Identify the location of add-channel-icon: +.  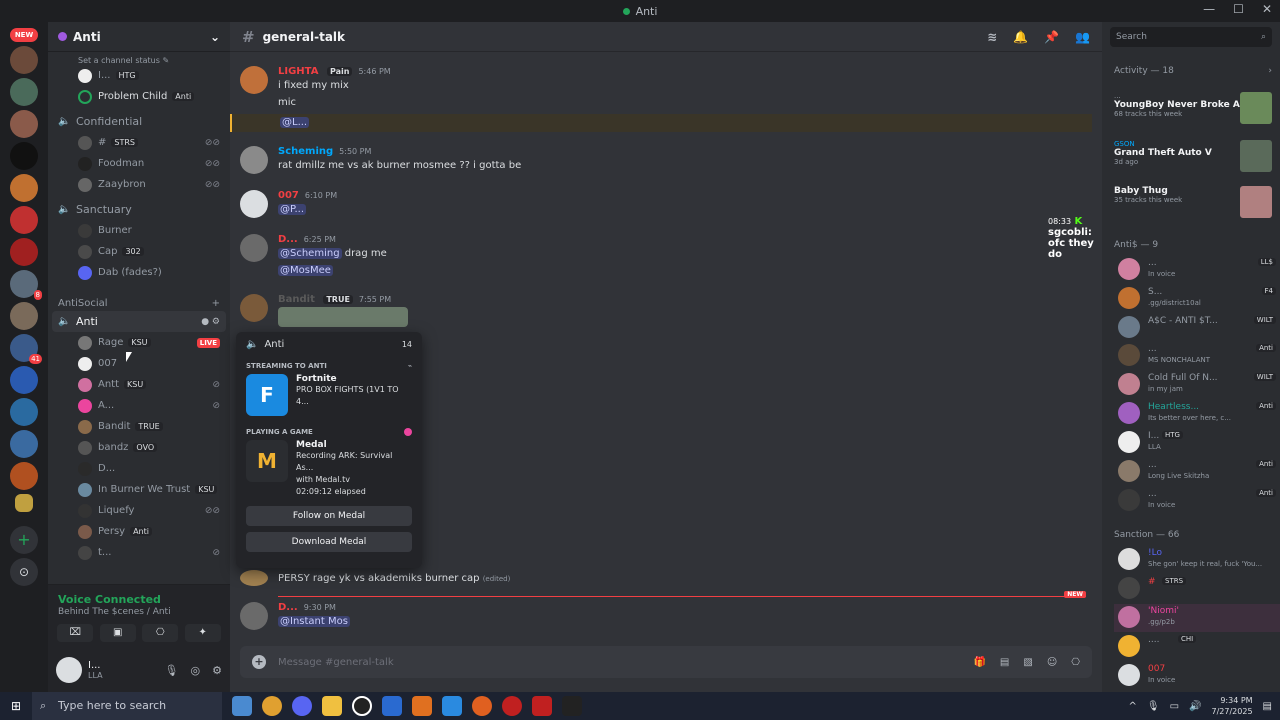
(216, 303).